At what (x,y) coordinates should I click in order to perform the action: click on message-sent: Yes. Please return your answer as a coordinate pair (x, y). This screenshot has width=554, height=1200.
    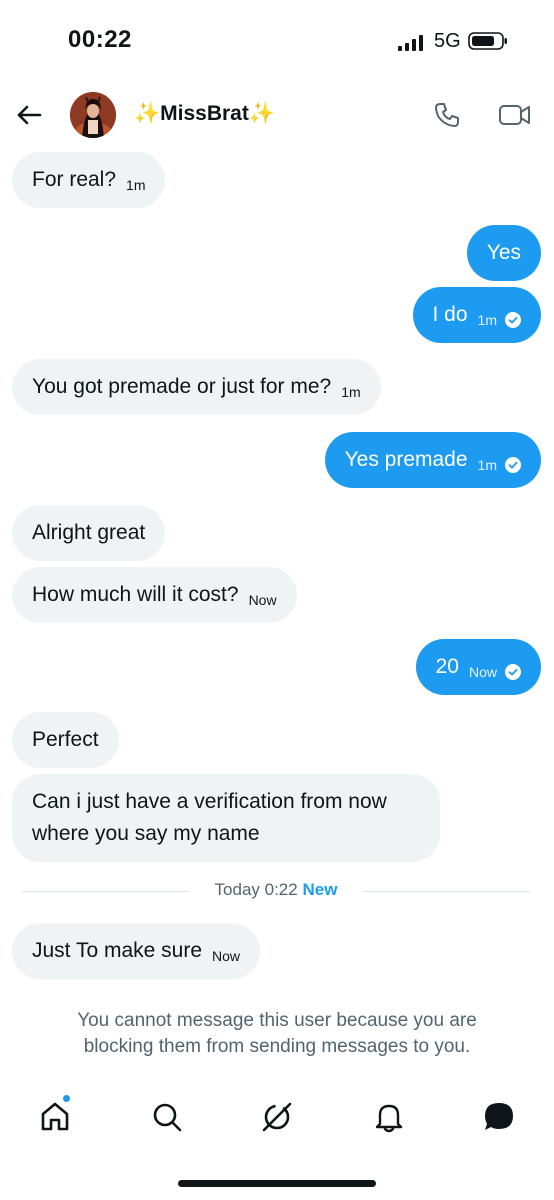
    Looking at the image, I should click on (503, 253).